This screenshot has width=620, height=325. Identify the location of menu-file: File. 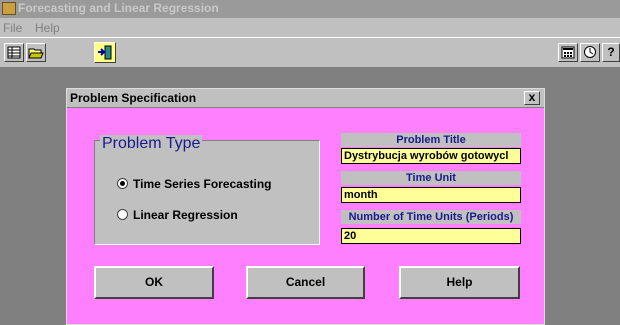
(12, 28).